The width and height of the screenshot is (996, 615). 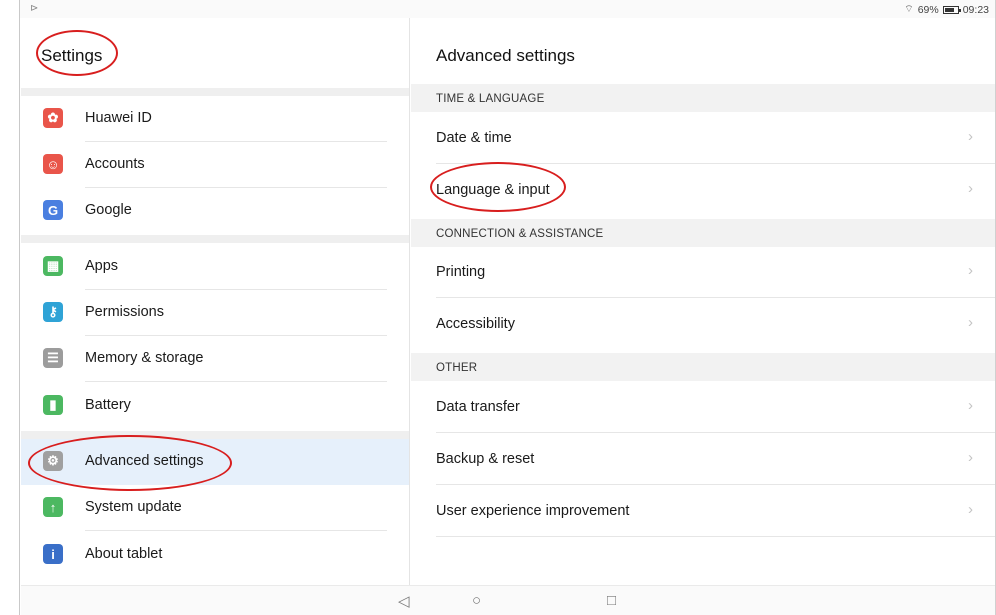 I want to click on sidebar-item-huawei-id: ✿ Huawei ID, so click(x=215, y=119).